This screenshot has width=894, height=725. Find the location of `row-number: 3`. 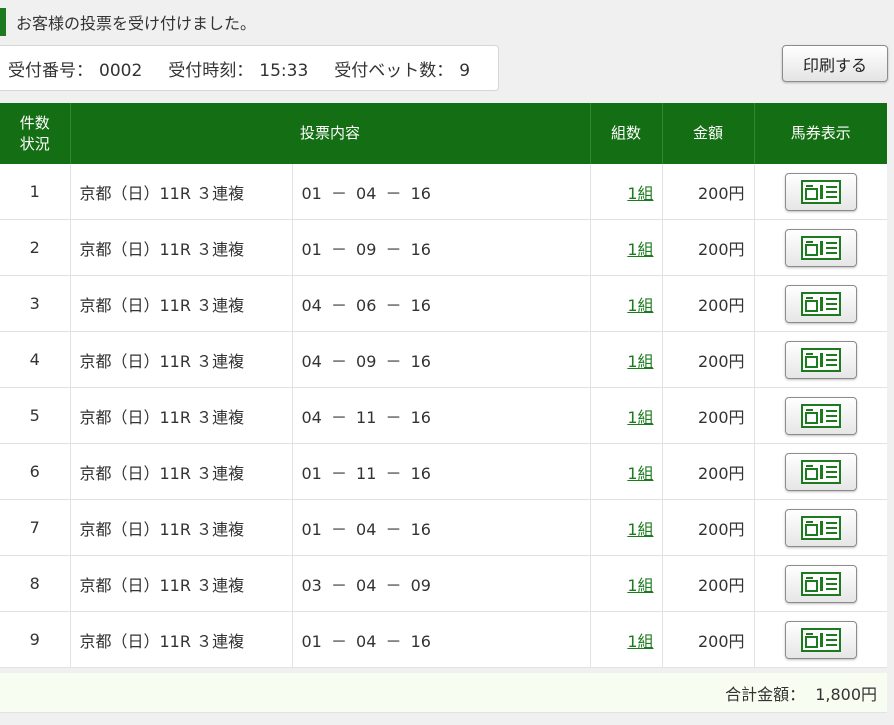

row-number: 3 is located at coordinates (35, 303).